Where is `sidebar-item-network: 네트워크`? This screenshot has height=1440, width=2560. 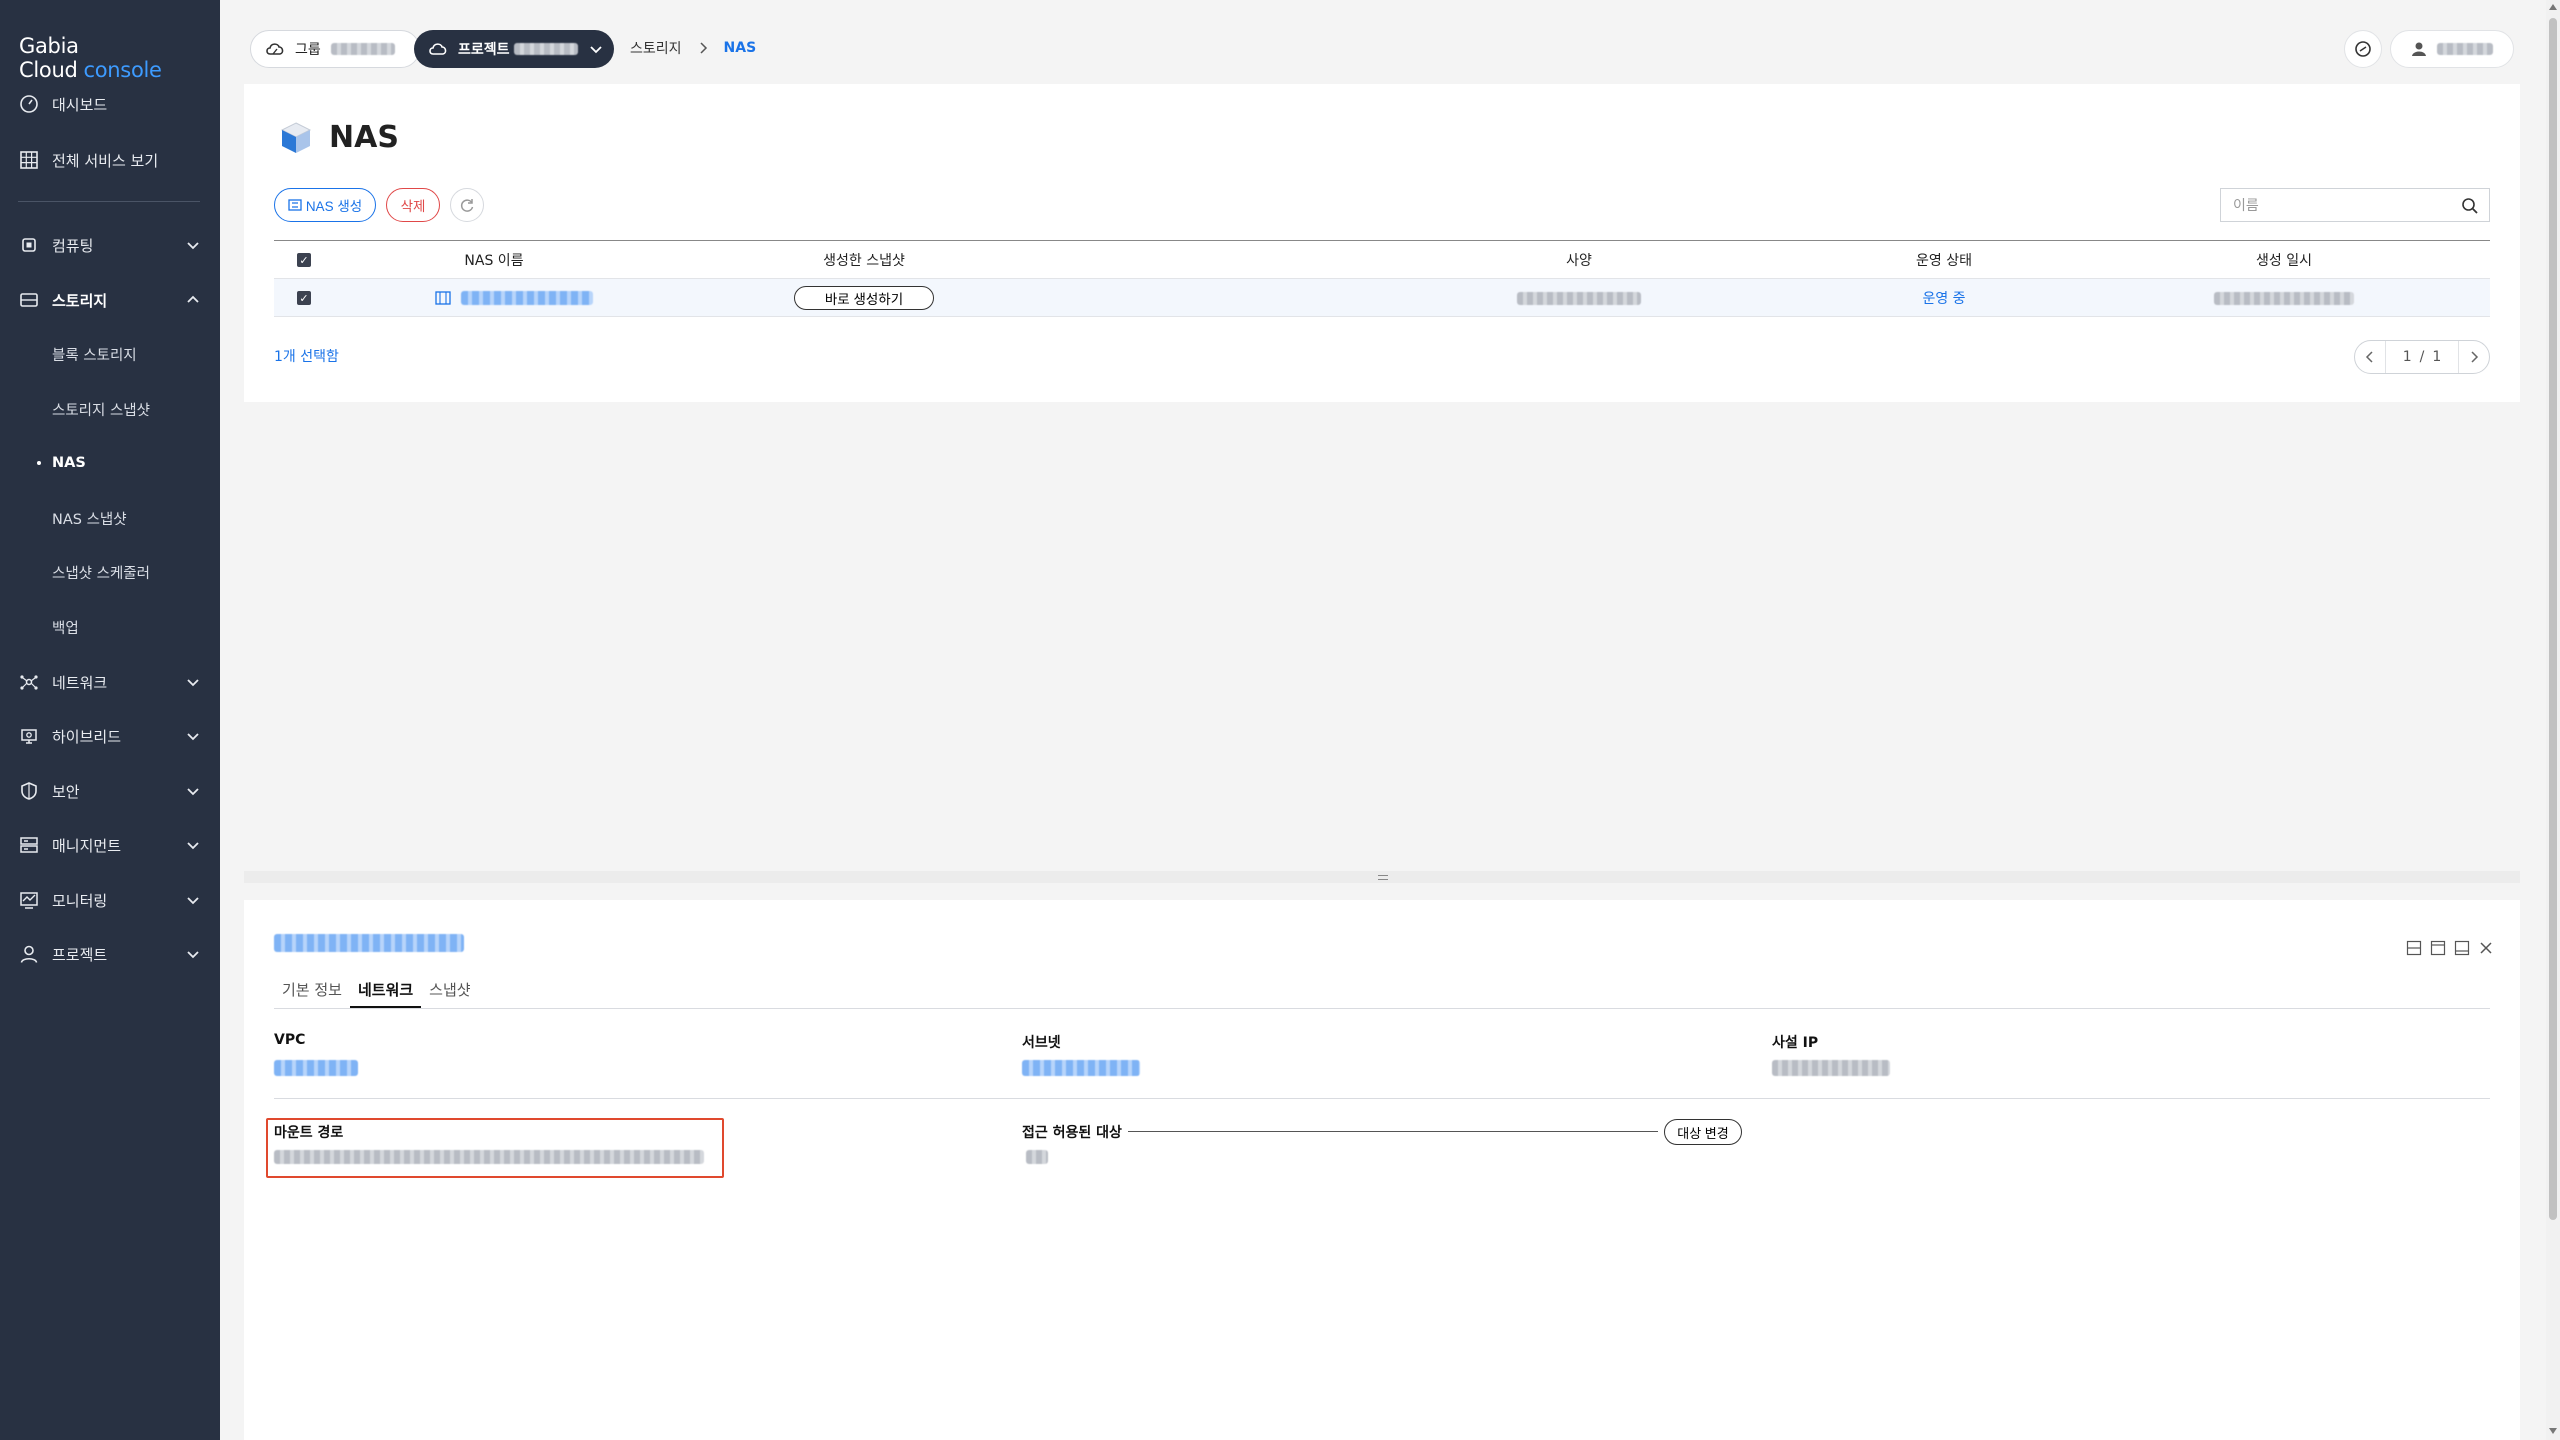 sidebar-item-network: 네트워크 is located at coordinates (110, 682).